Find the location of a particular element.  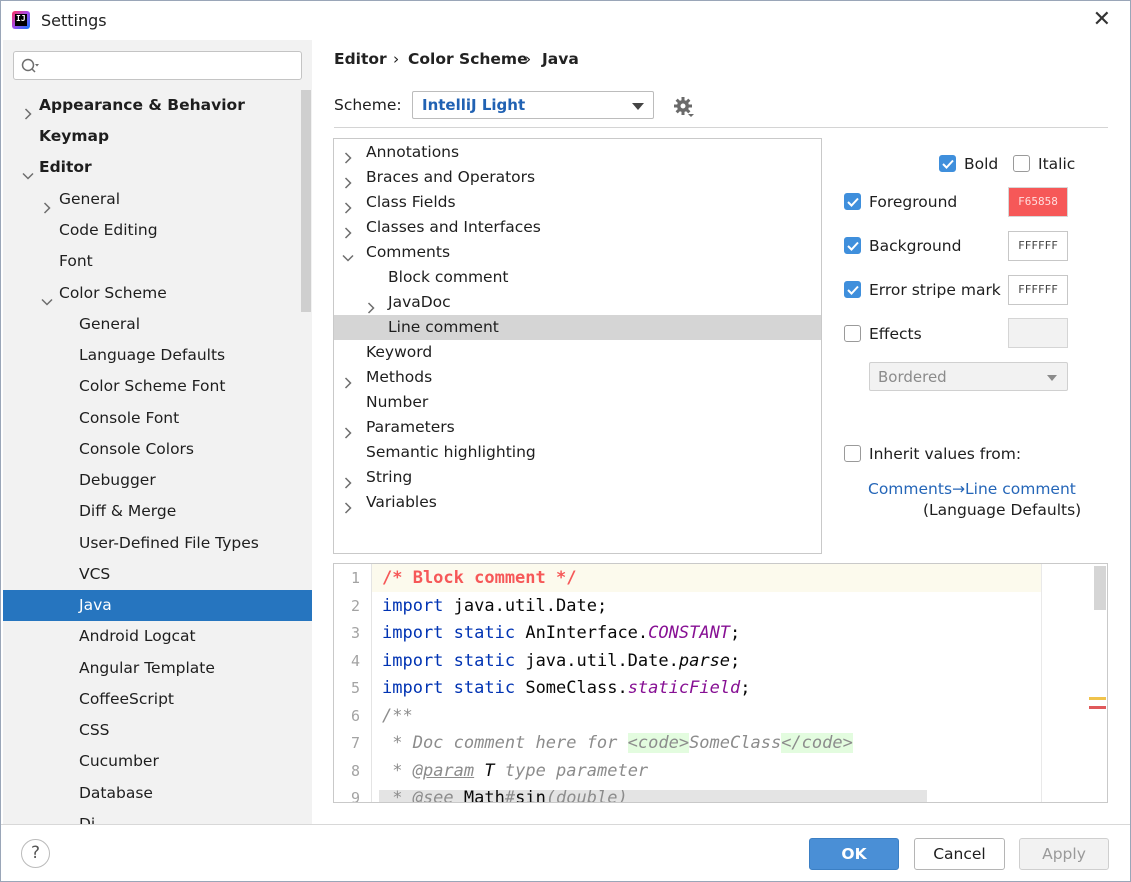

apply-button: Apply is located at coordinates (1064, 854).